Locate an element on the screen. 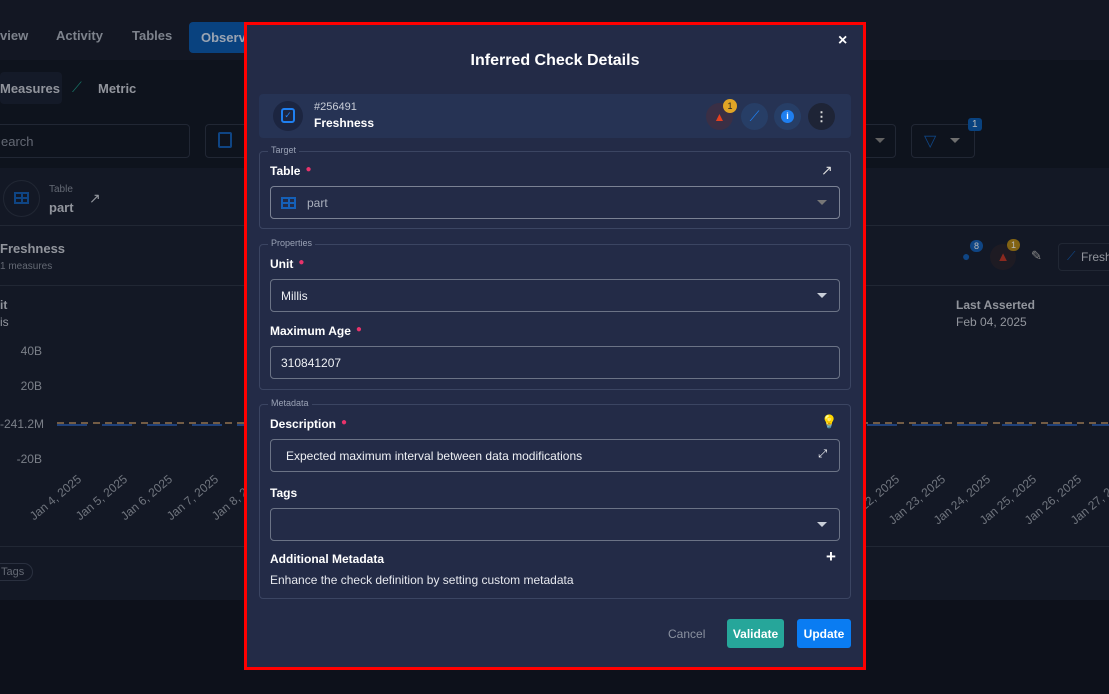 This screenshot has height=694, width=1109. check-type: Freshness is located at coordinates (344, 123).